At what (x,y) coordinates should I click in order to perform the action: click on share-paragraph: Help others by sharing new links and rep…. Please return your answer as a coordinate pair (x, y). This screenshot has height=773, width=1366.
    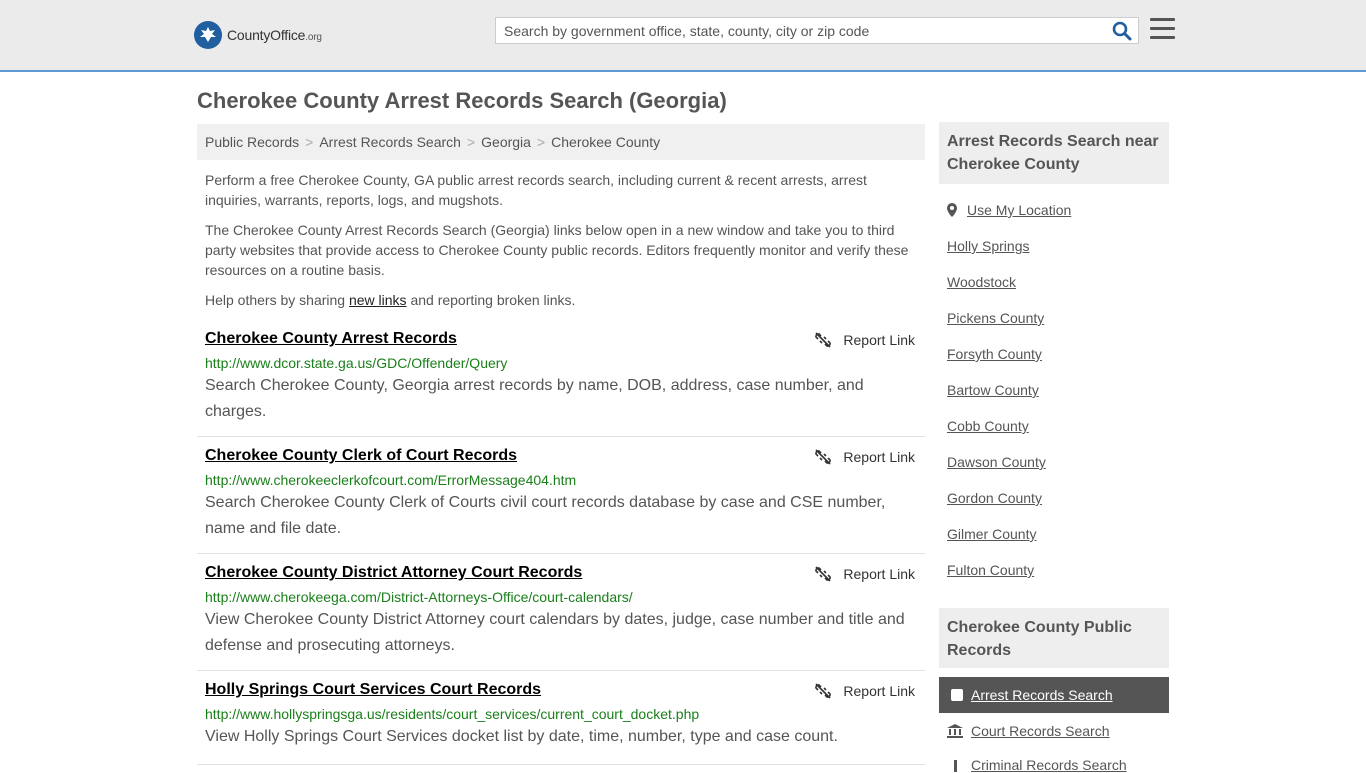
    Looking at the image, I should click on (390, 300).